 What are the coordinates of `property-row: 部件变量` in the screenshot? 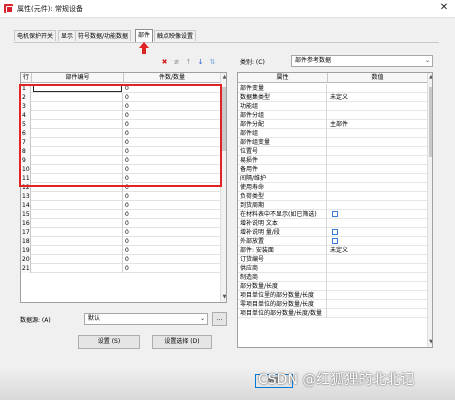 It's located at (332, 88).